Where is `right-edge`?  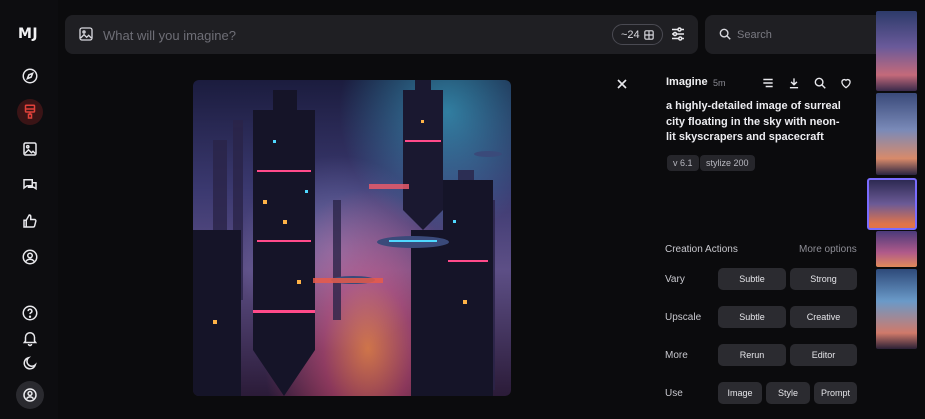 right-edge is located at coordinates (921, 209).